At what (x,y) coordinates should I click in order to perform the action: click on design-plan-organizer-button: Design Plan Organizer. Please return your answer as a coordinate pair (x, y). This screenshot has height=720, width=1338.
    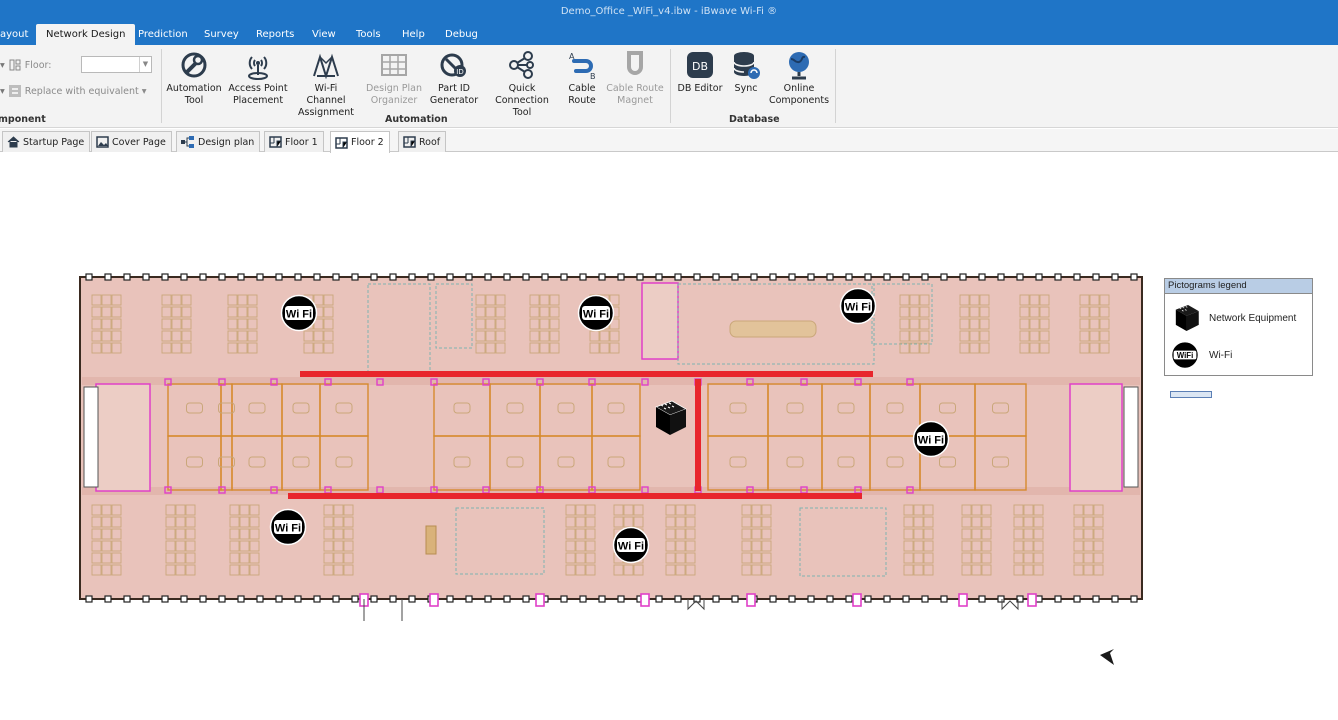
    Looking at the image, I should click on (394, 80).